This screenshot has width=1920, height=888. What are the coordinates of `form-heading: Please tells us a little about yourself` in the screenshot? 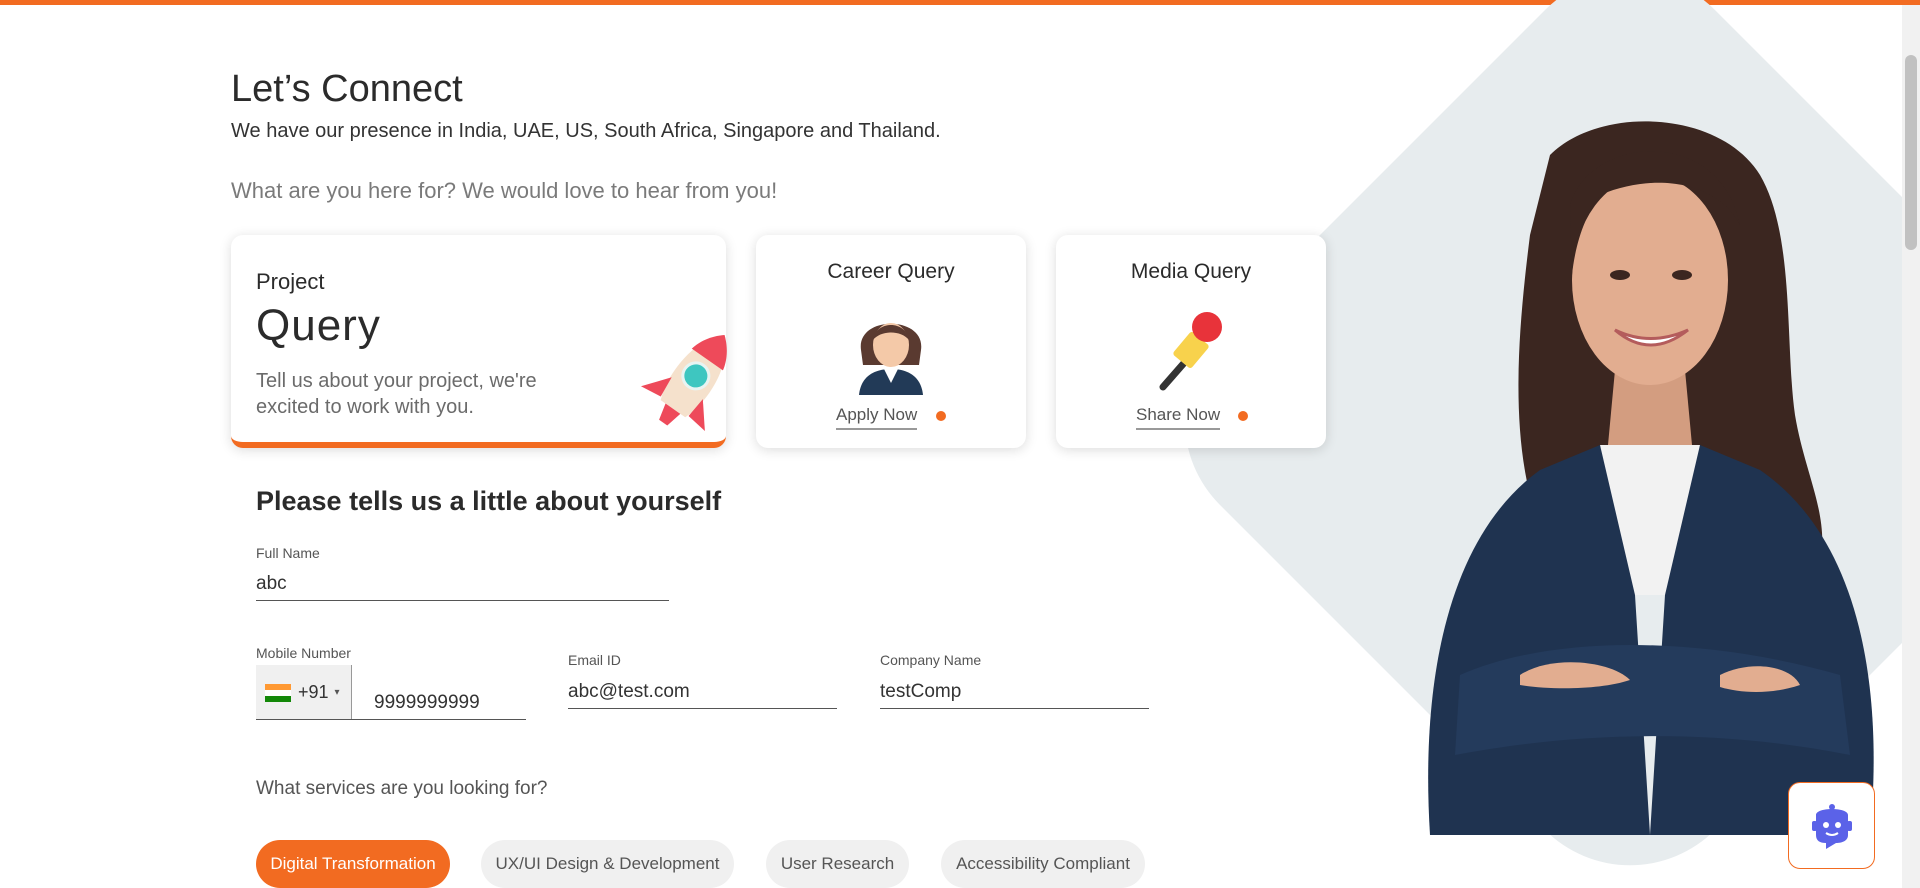 It's located at (489, 501).